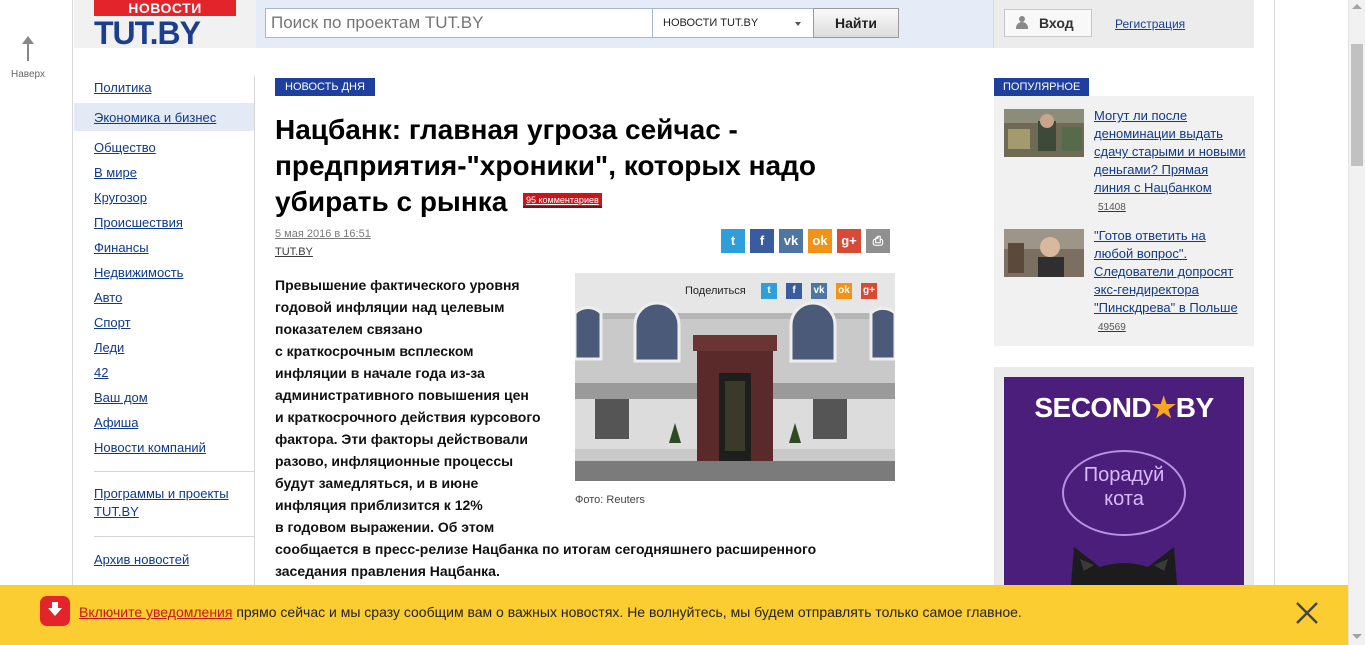 Image resolution: width=1365 pixels, height=645 pixels. Describe the element at coordinates (380, 373) in the screenshot. I see `article-lead-line: инфляции в начале года из-за` at that location.